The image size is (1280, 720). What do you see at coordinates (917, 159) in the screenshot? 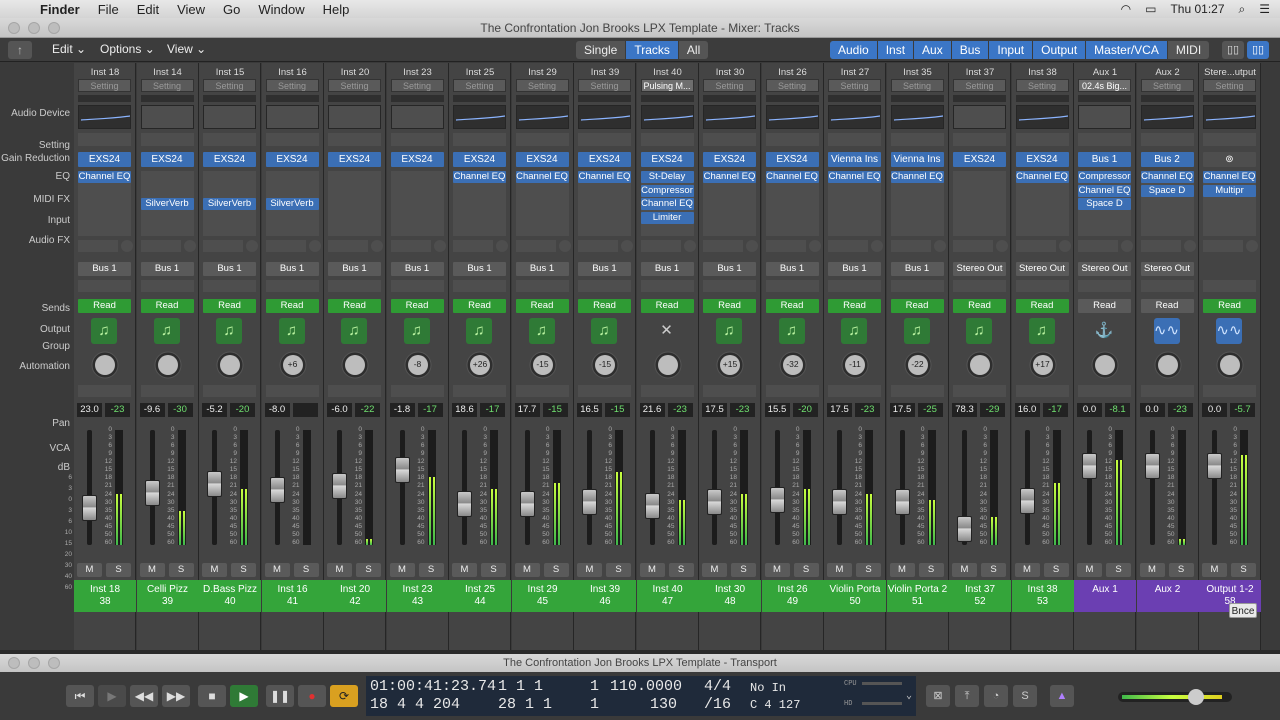
I see `input-slot: Vienna Ins` at bounding box center [917, 159].